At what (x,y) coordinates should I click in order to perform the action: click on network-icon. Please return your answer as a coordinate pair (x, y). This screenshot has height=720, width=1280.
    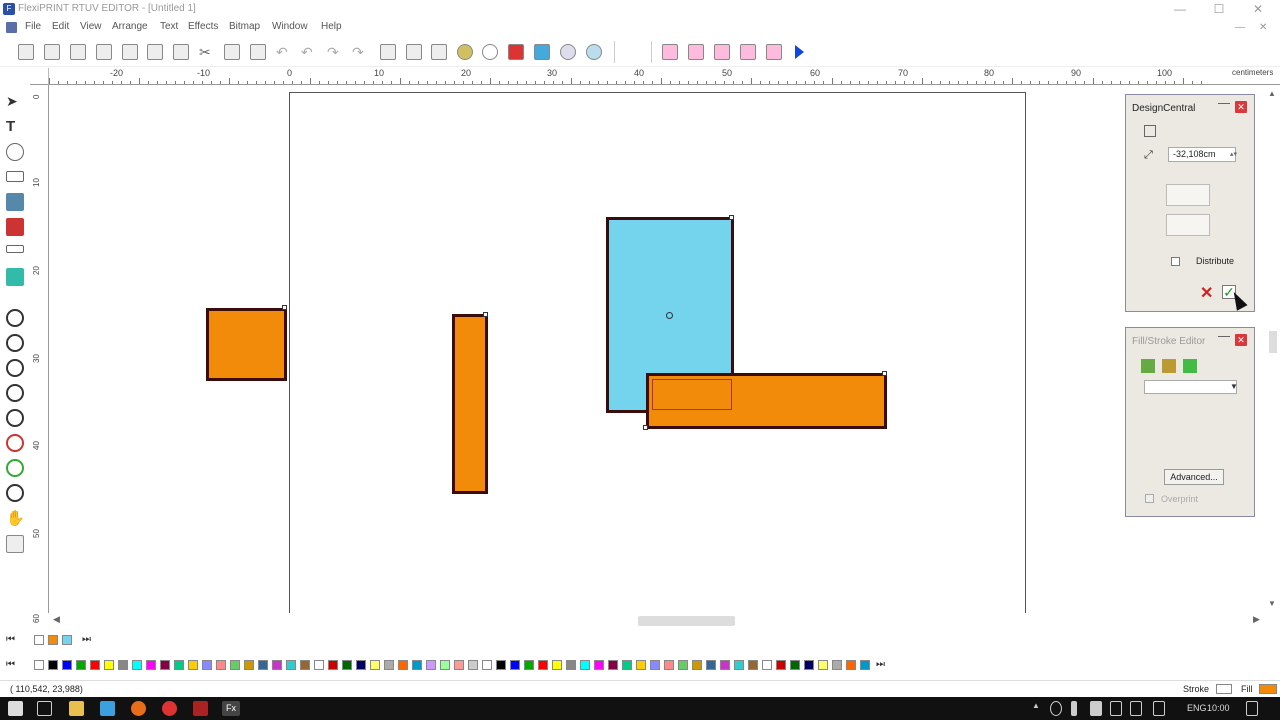
    Looking at the image, I should click on (1116, 708).